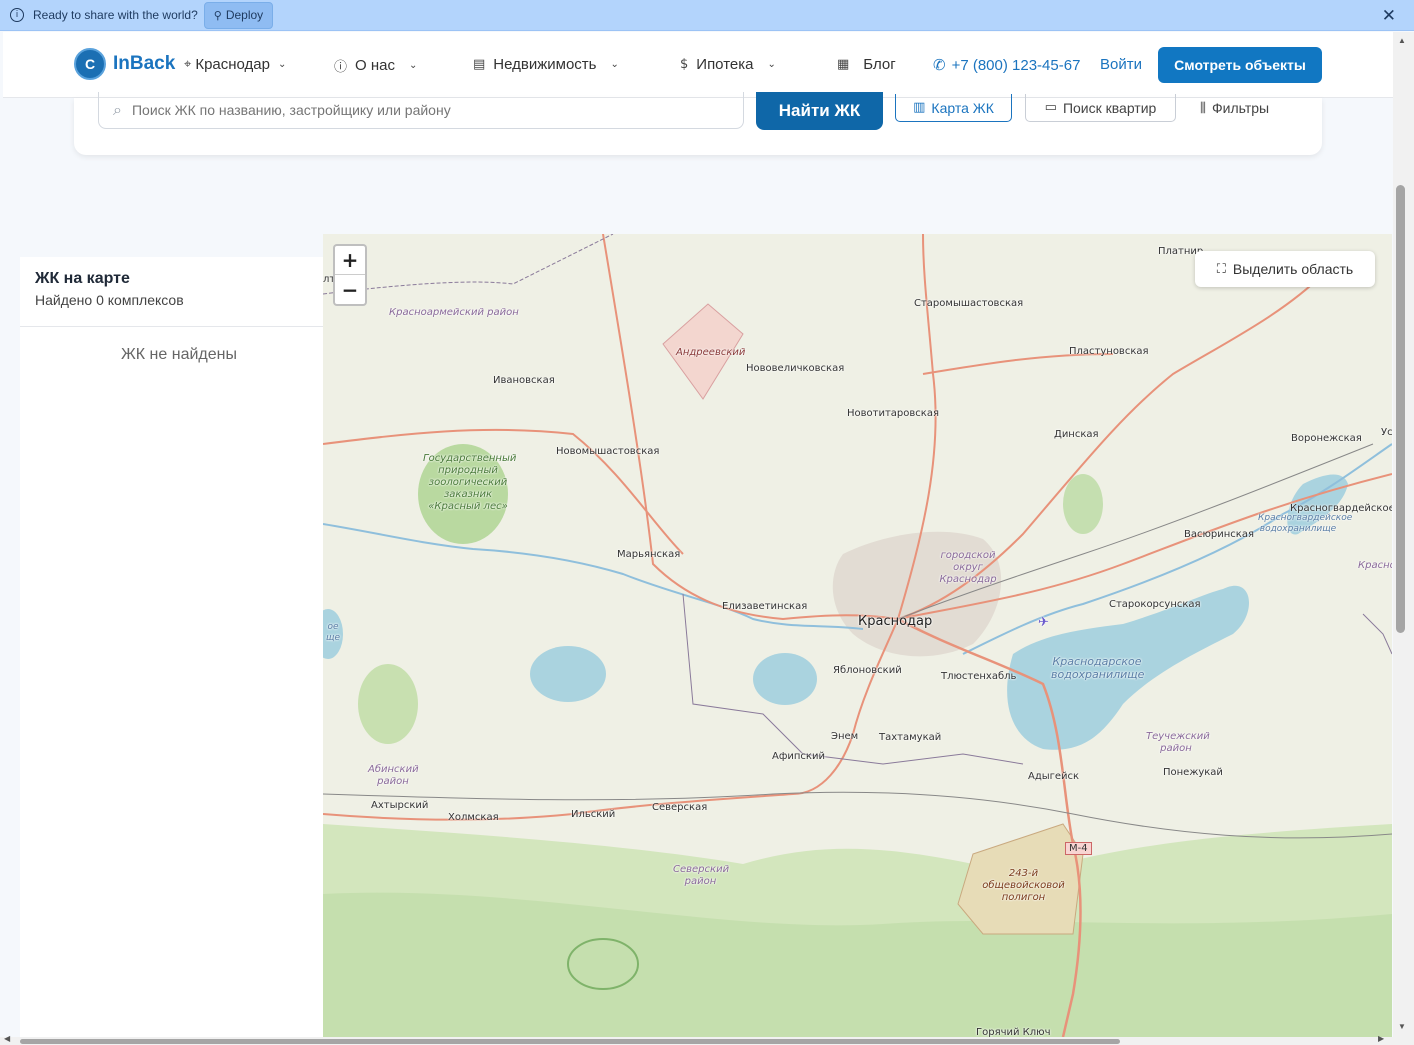  Describe the element at coordinates (350, 260) in the screenshot. I see `zoom-in-button: +` at that location.